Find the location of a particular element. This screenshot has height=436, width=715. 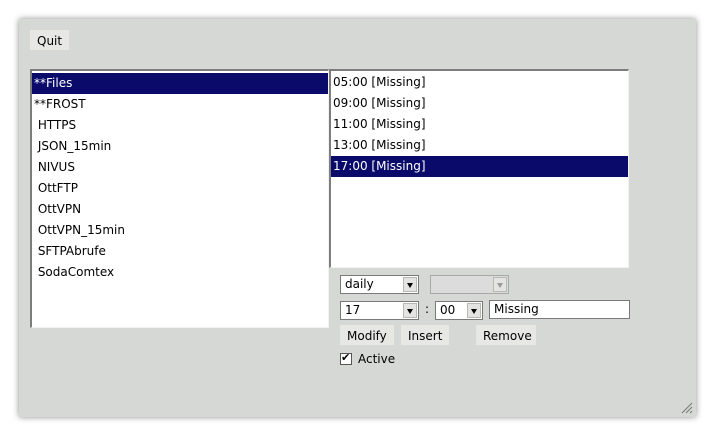

group-list-item: JSON_15min is located at coordinates (180, 146).